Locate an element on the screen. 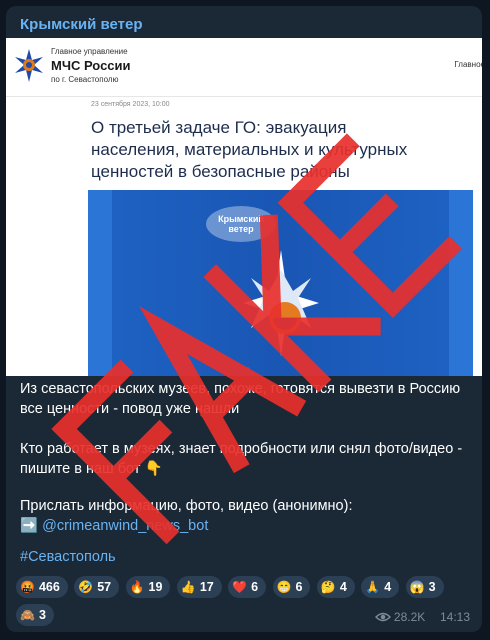 The height and width of the screenshot is (640, 490). scream-face-icon: 😱 is located at coordinates (417, 587).